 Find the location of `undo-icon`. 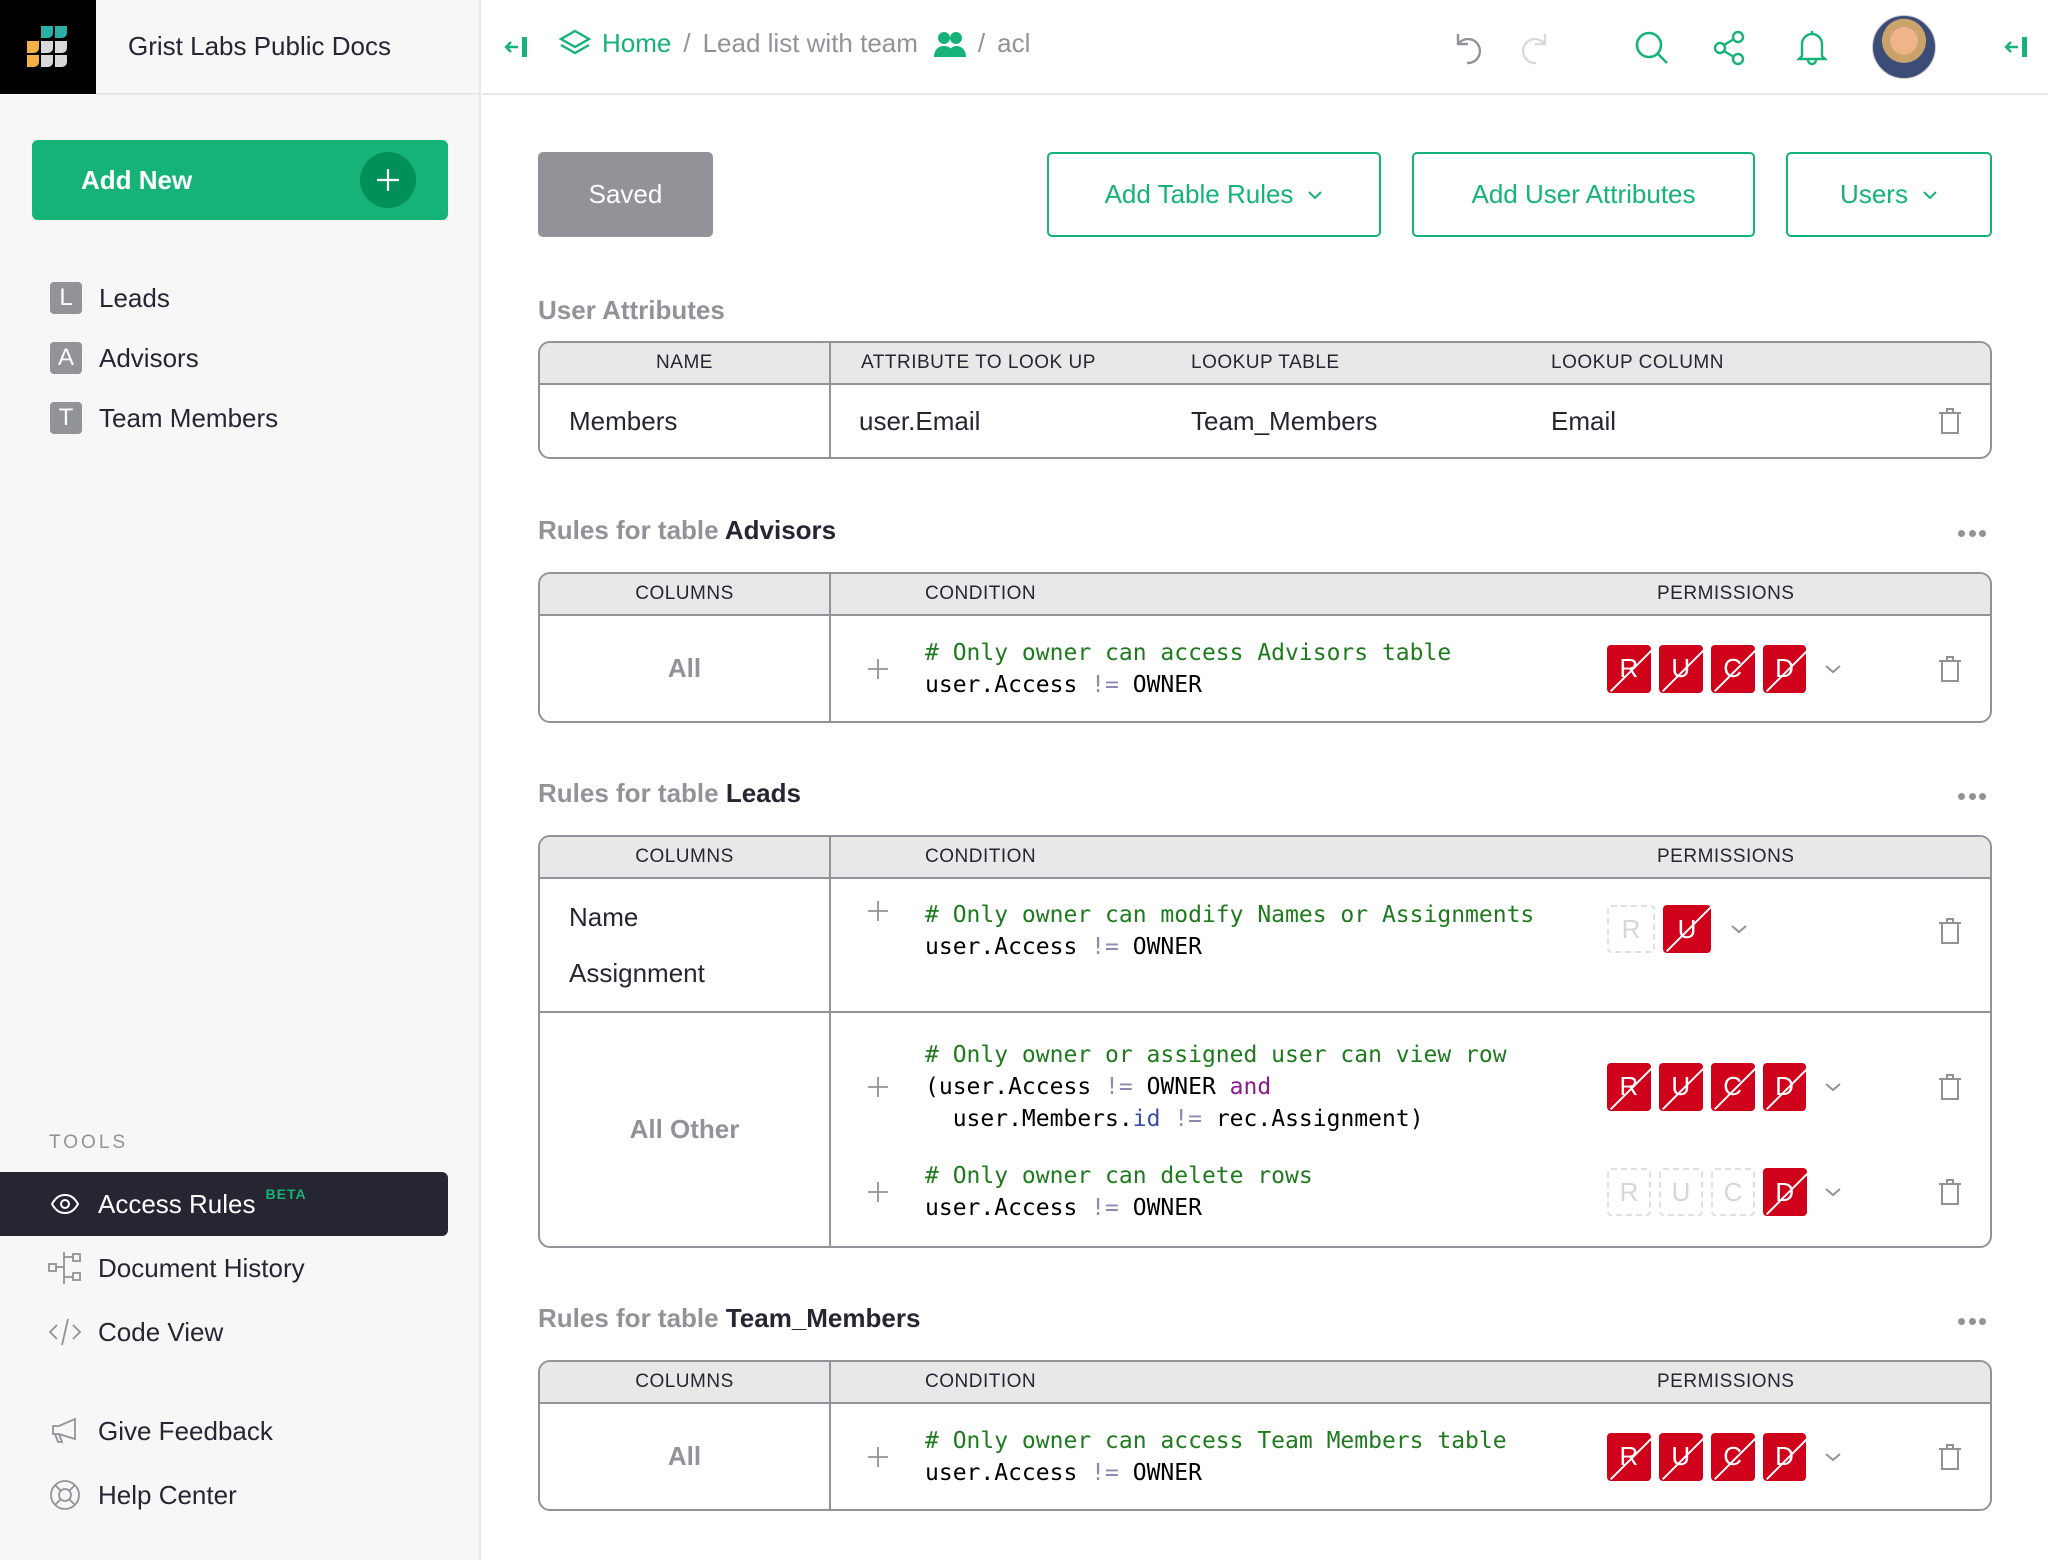

undo-icon is located at coordinates (1469, 48).